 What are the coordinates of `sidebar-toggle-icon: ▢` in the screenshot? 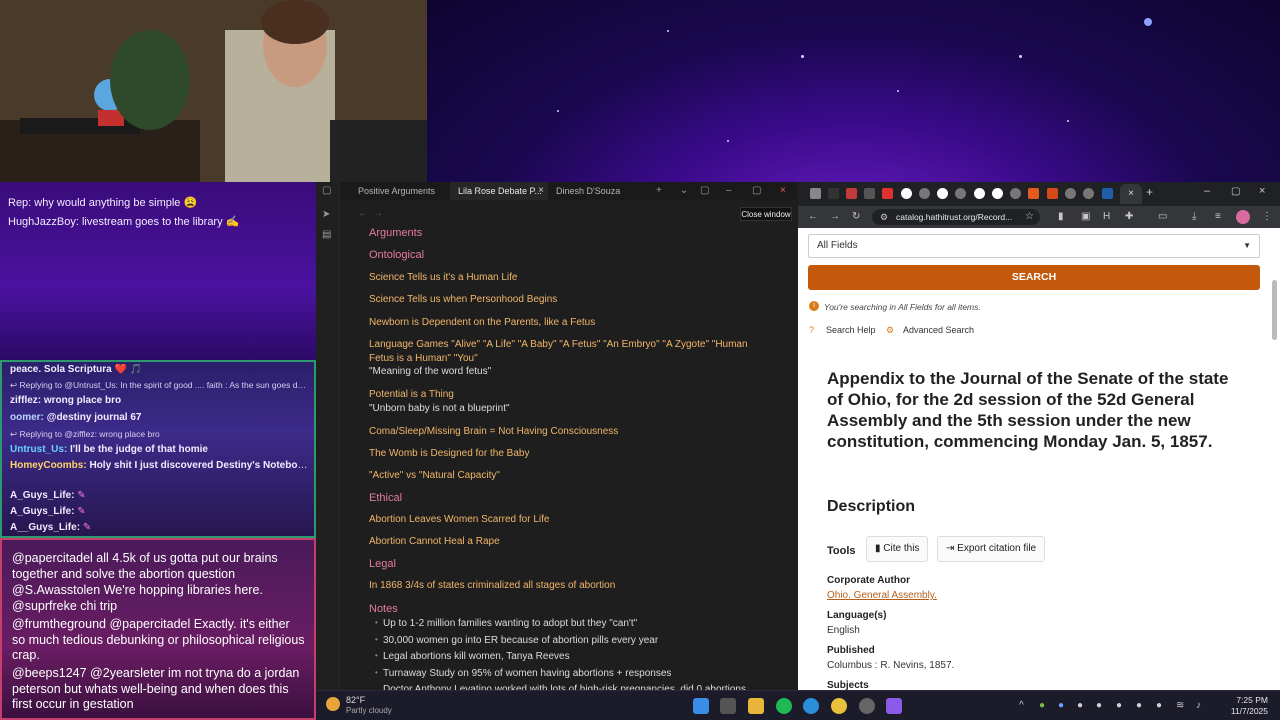 It's located at (328, 191).